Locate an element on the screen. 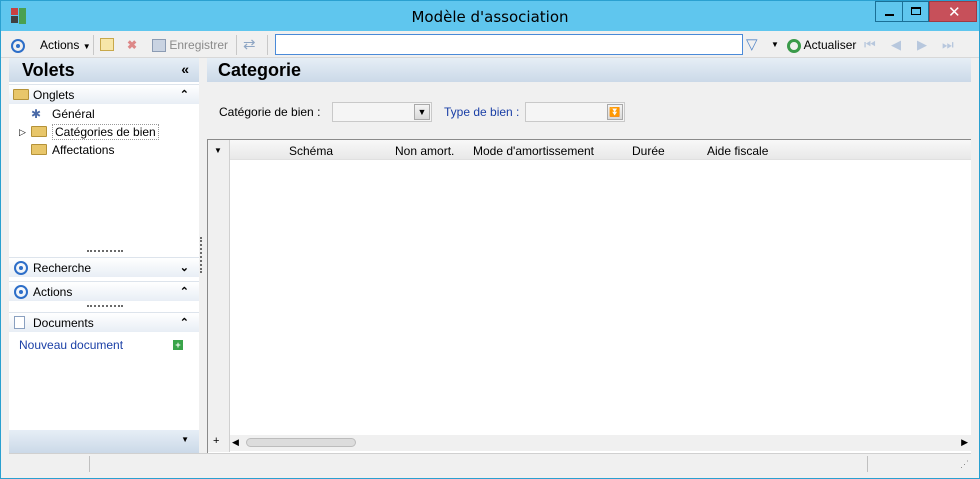 The width and height of the screenshot is (980, 479). maximize-icon is located at coordinates (916, 11).